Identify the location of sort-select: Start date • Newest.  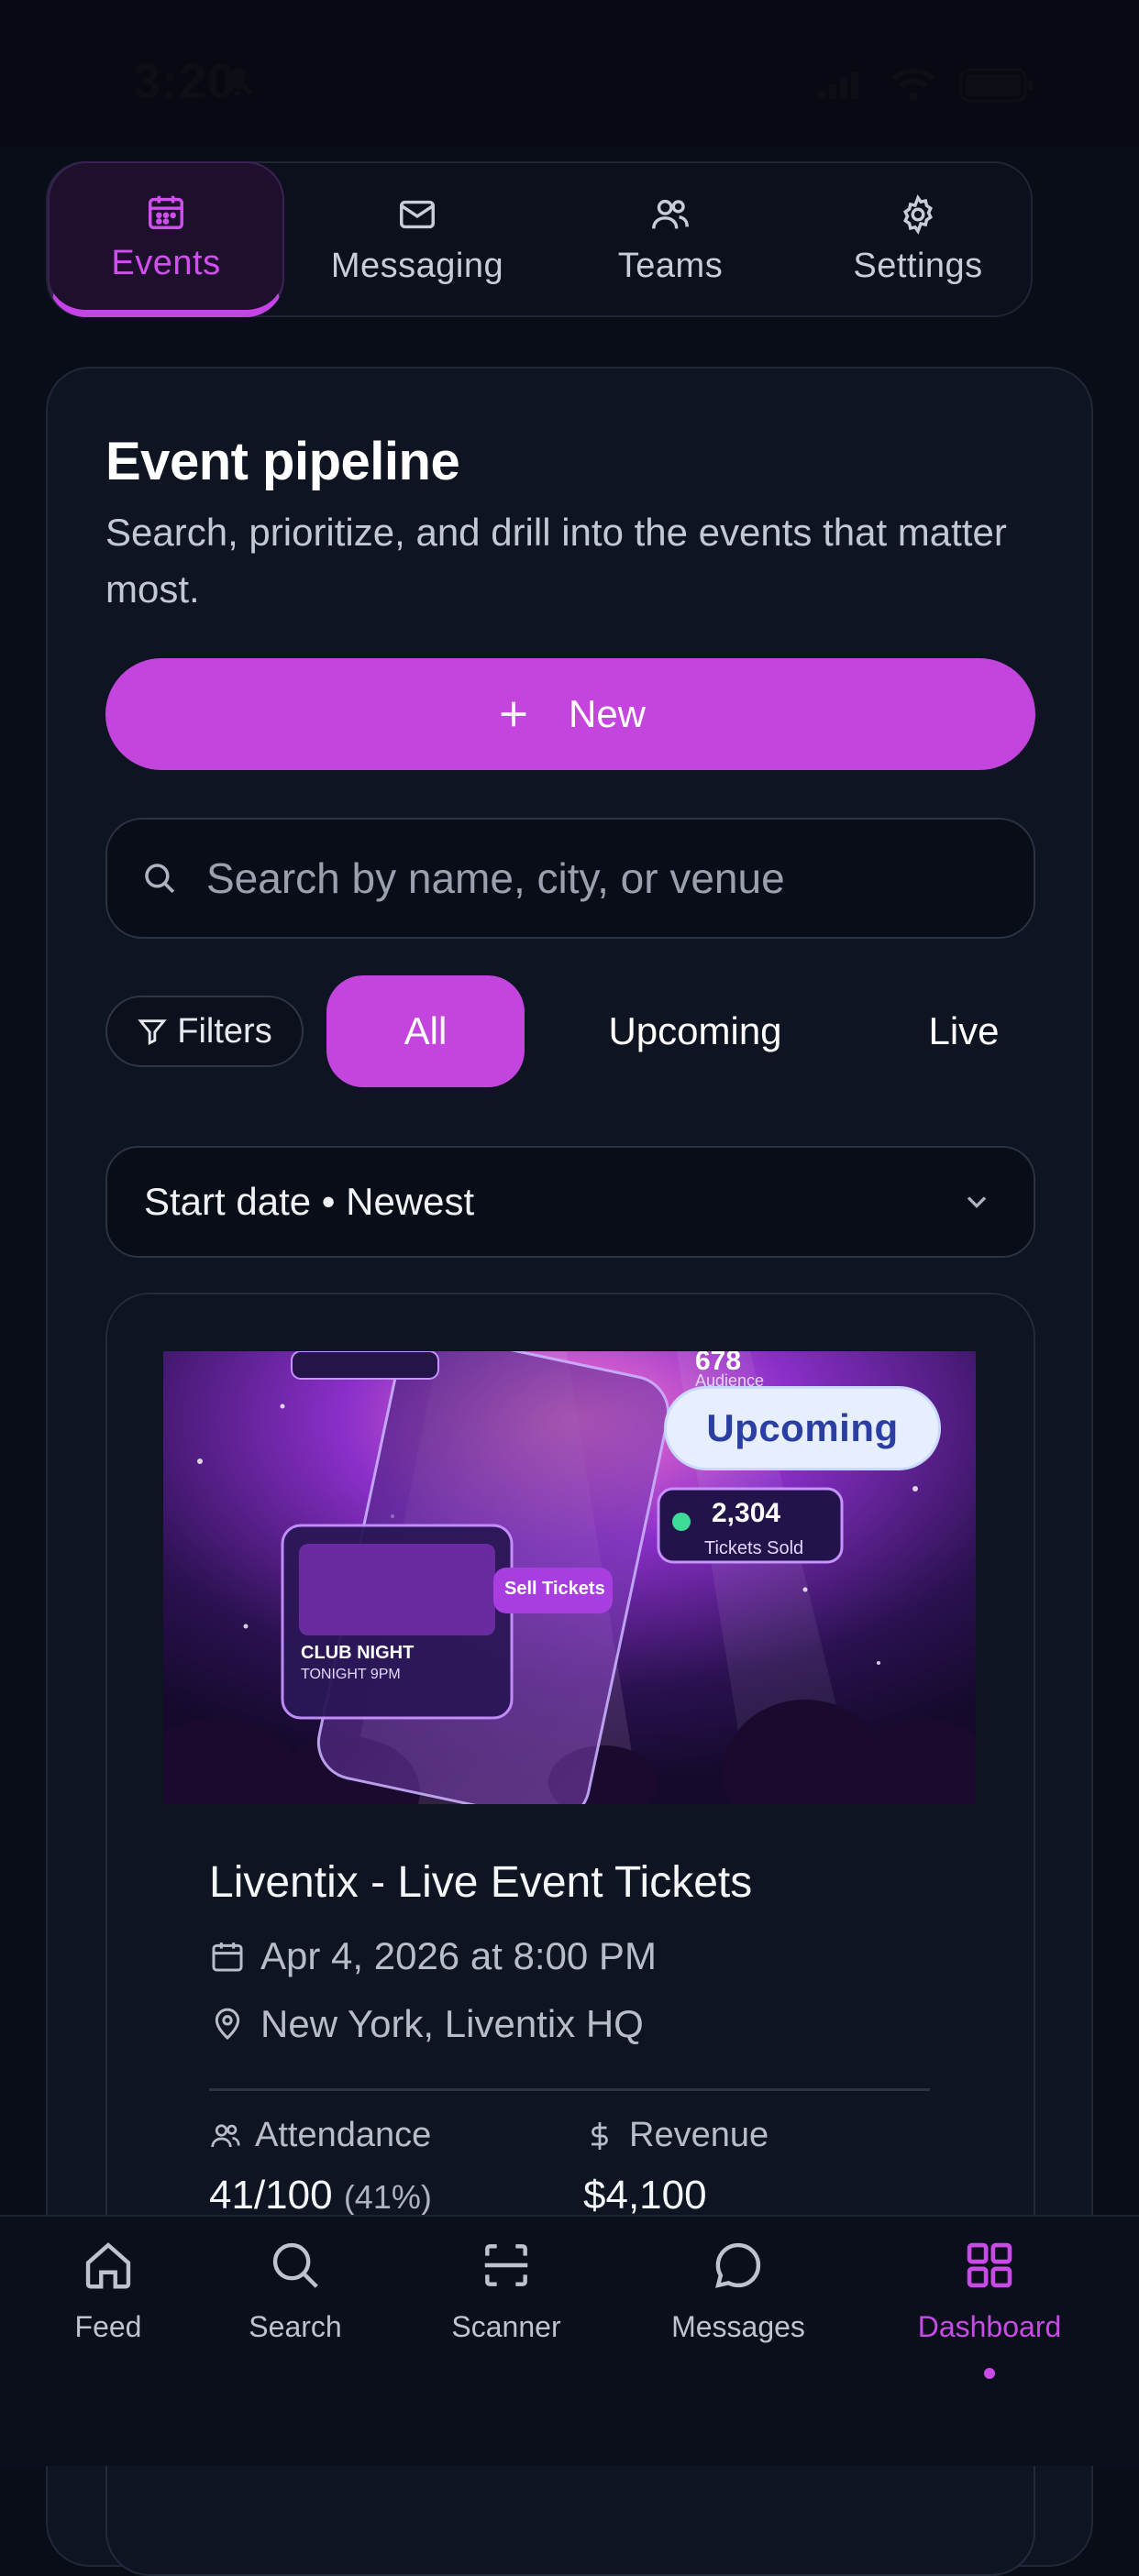
(570, 1202).